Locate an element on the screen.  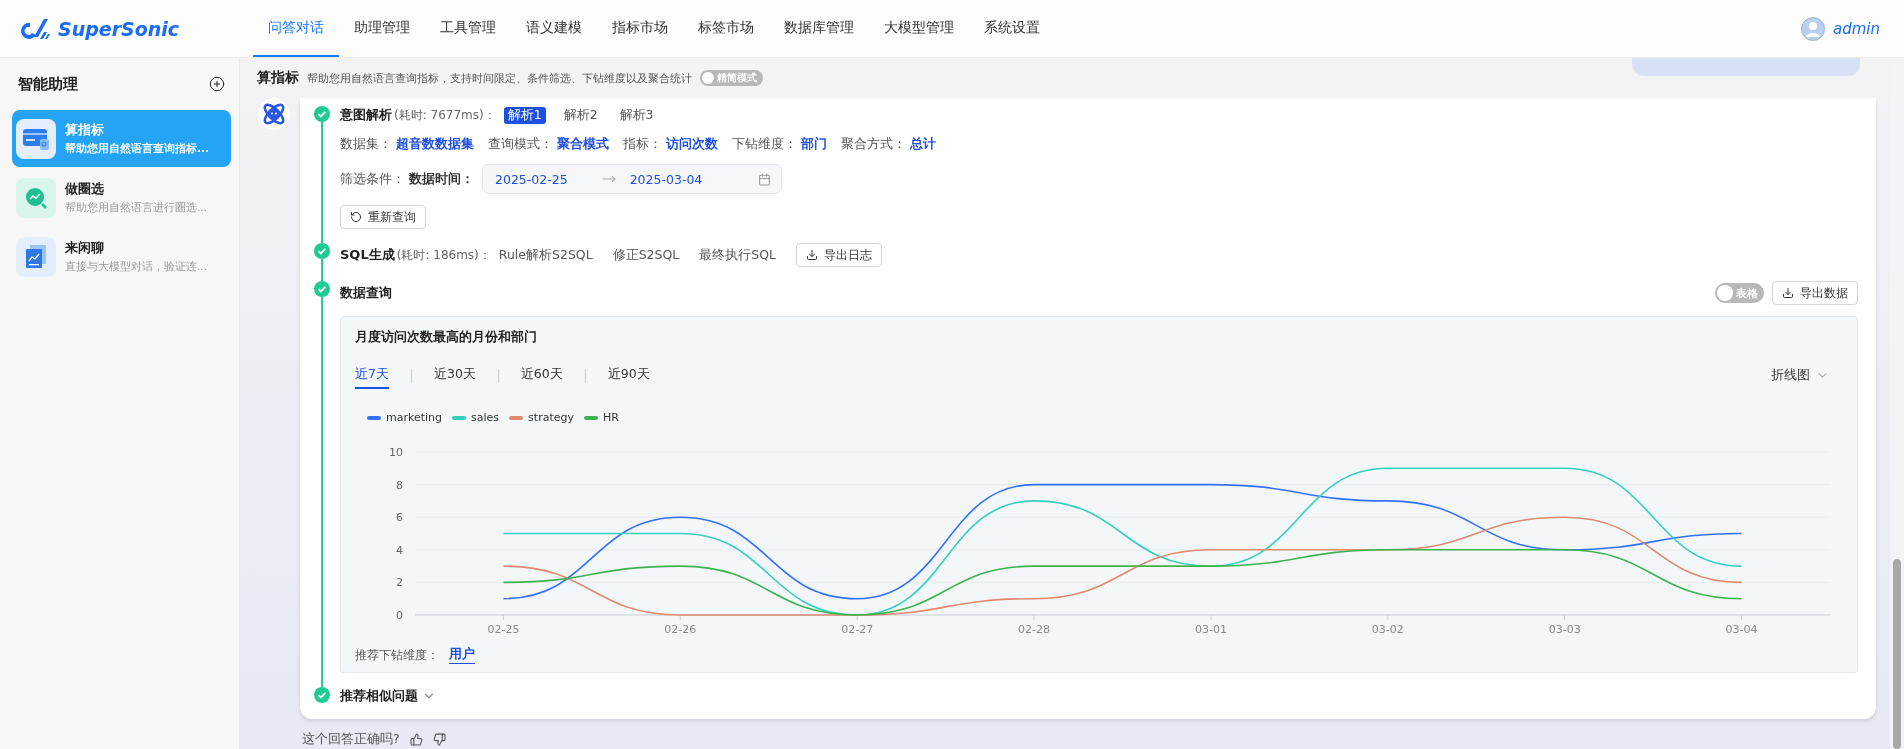
x-axis-label: 02-27 is located at coordinates (857, 629).